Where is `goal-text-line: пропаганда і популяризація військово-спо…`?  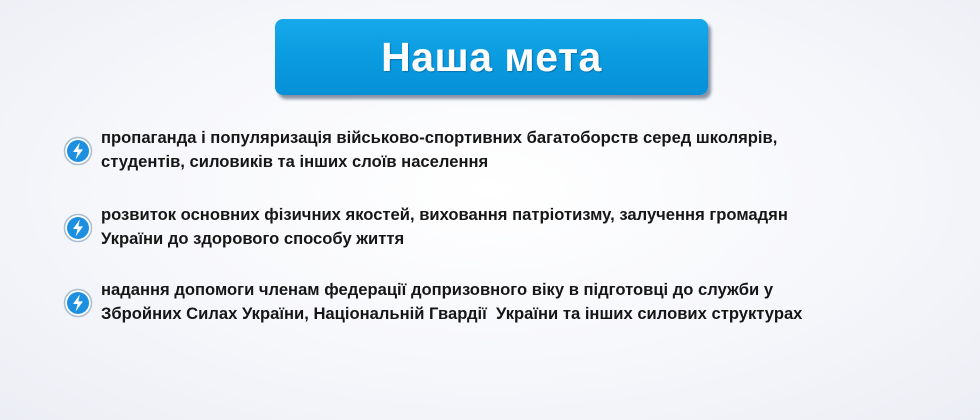
goal-text-line: пропаганда і популяризація військово-спо… is located at coordinates (439, 137).